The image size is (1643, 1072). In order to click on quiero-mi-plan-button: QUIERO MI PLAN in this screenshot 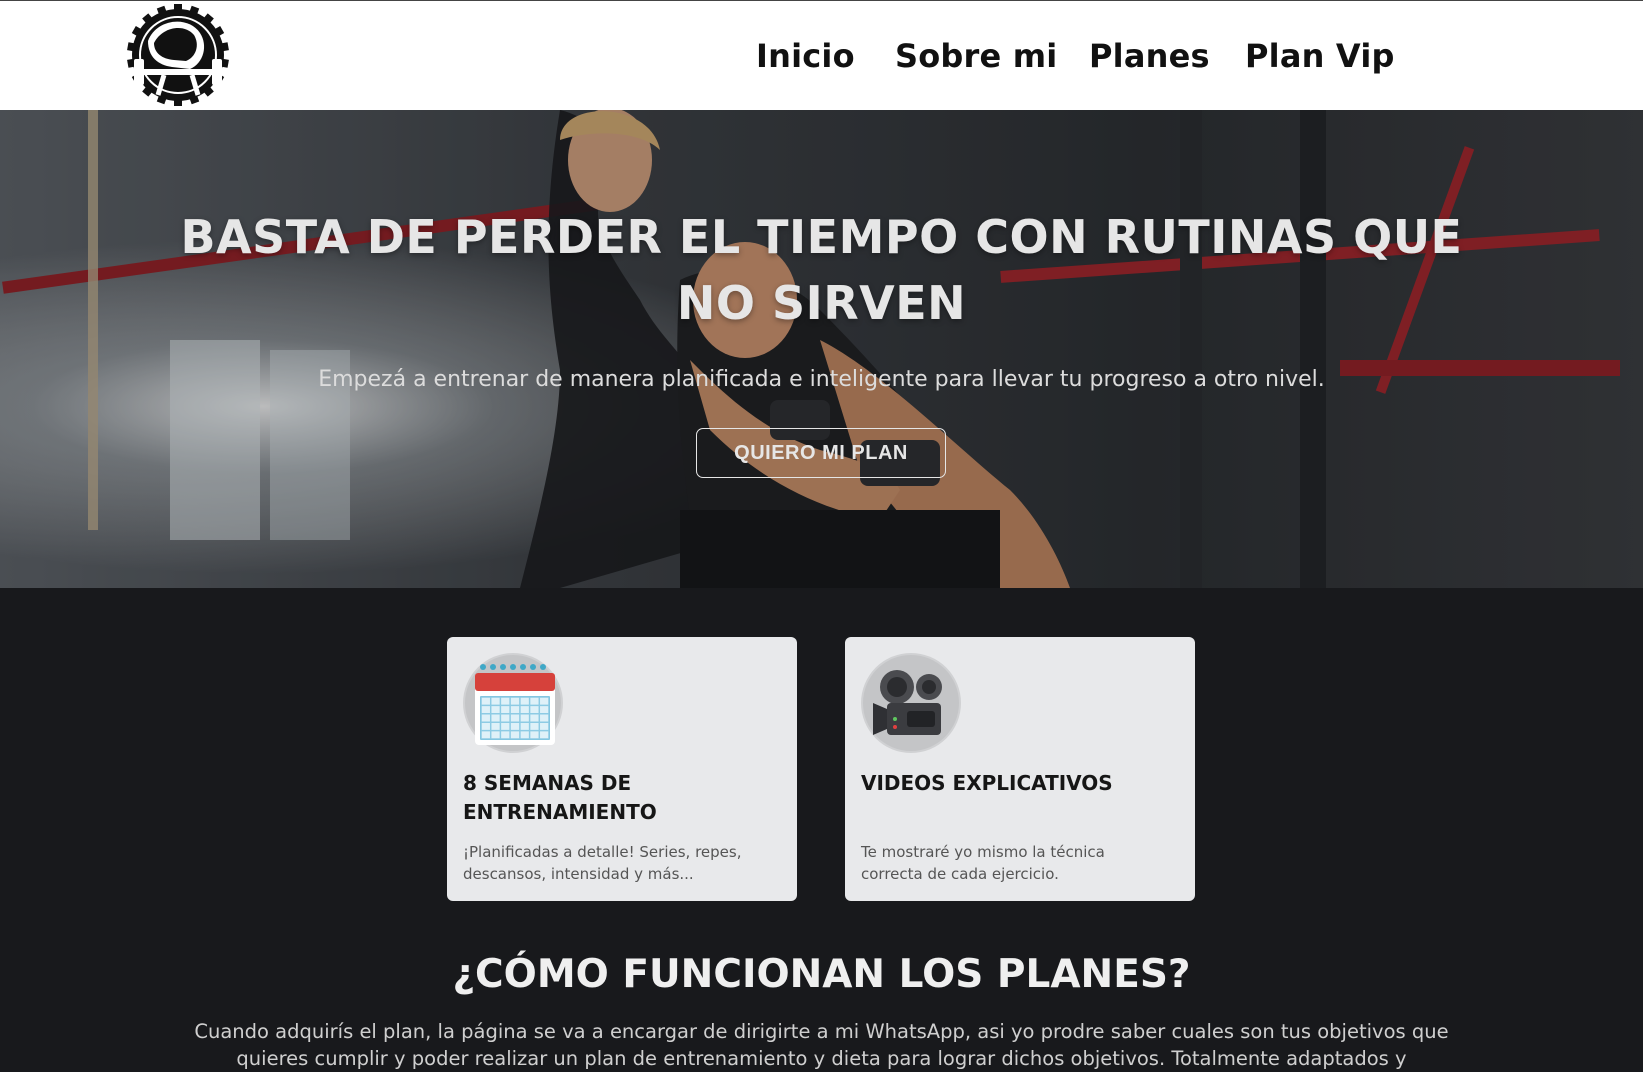, I will do `click(821, 453)`.